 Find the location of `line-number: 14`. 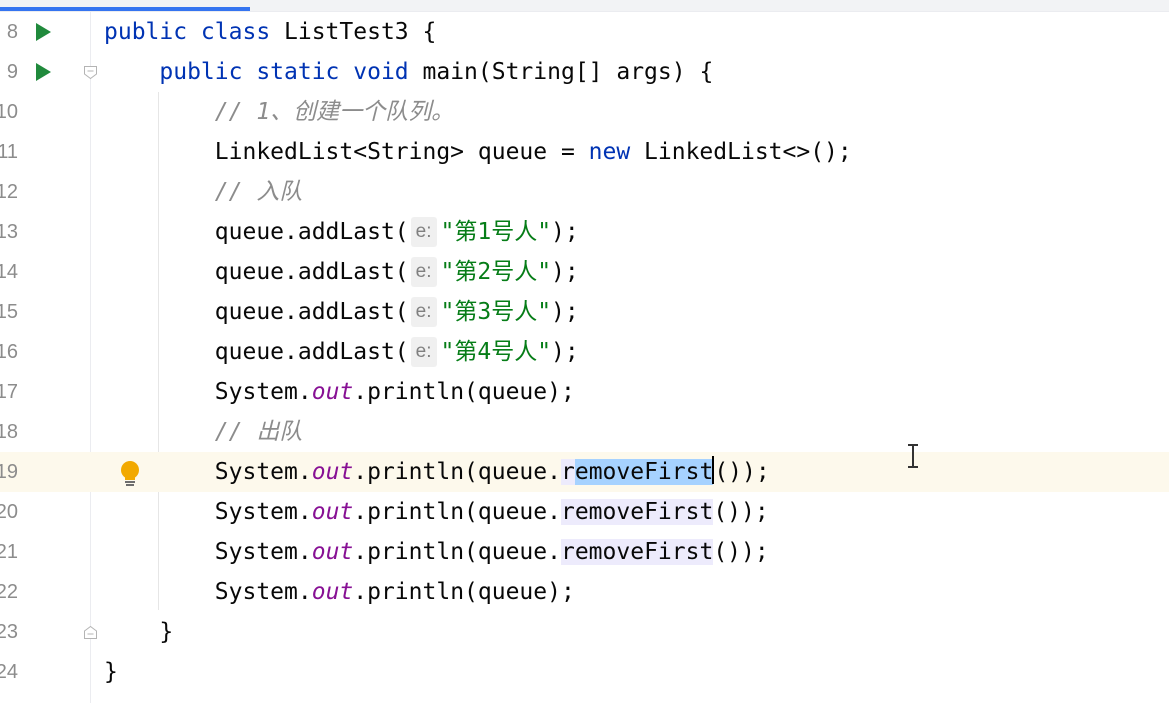

line-number: 14 is located at coordinates (9, 272).